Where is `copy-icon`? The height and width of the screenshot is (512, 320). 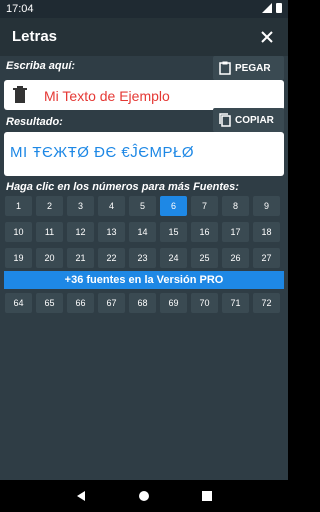 copy-icon is located at coordinates (225, 120).